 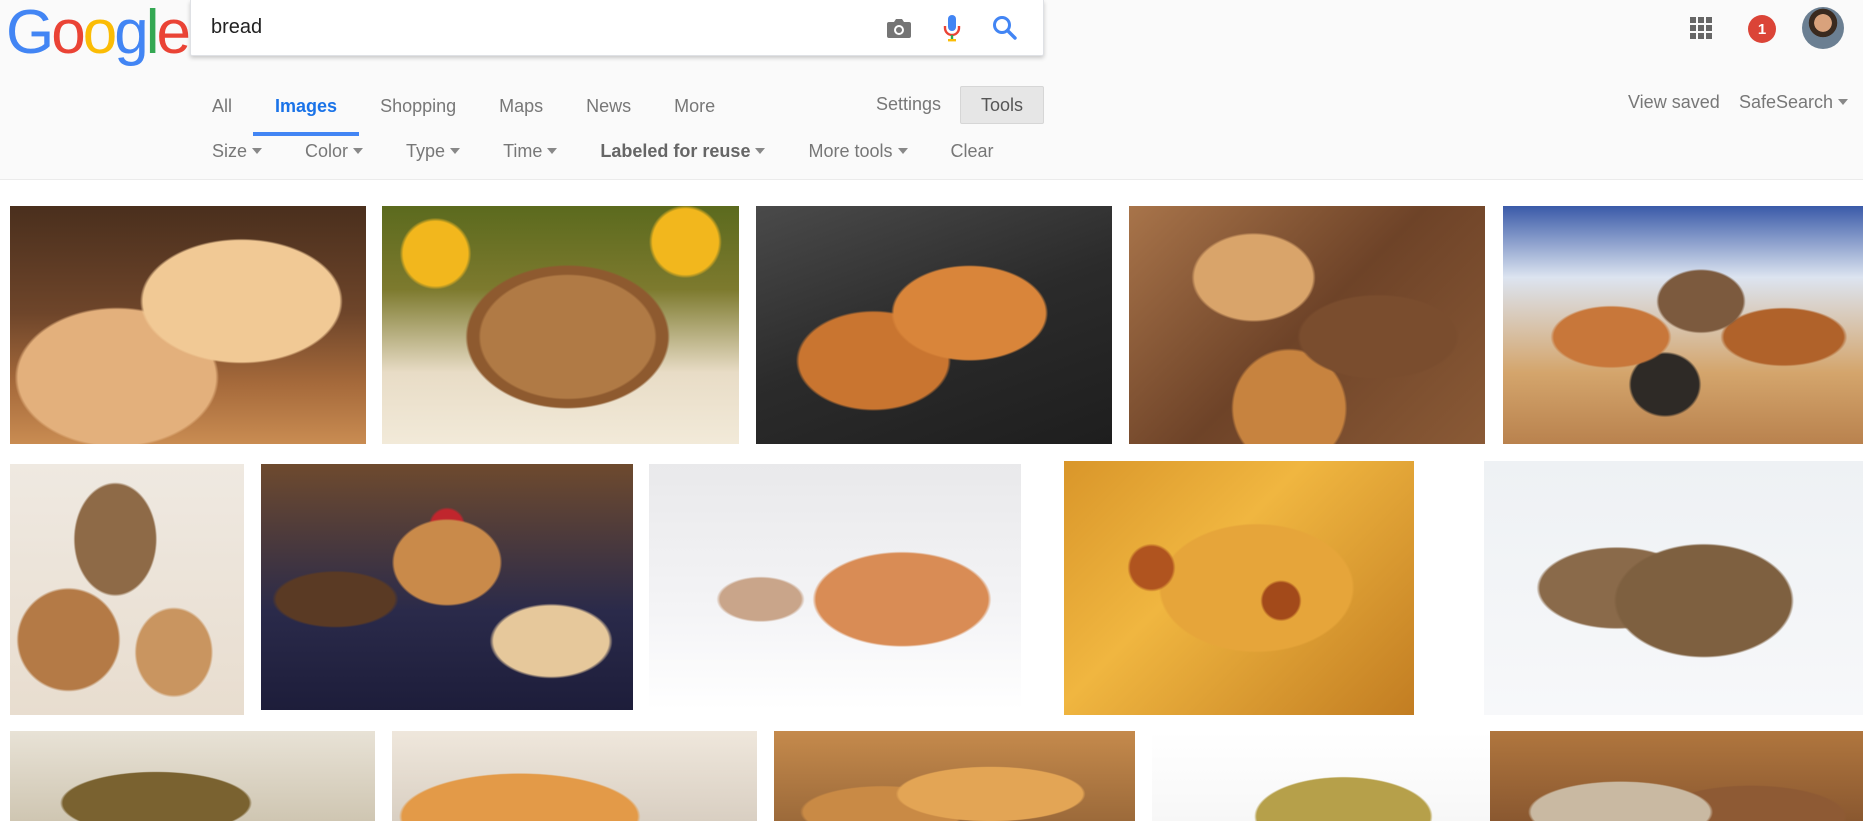 I want to click on tool-label: More tools, so click(x=850, y=151).